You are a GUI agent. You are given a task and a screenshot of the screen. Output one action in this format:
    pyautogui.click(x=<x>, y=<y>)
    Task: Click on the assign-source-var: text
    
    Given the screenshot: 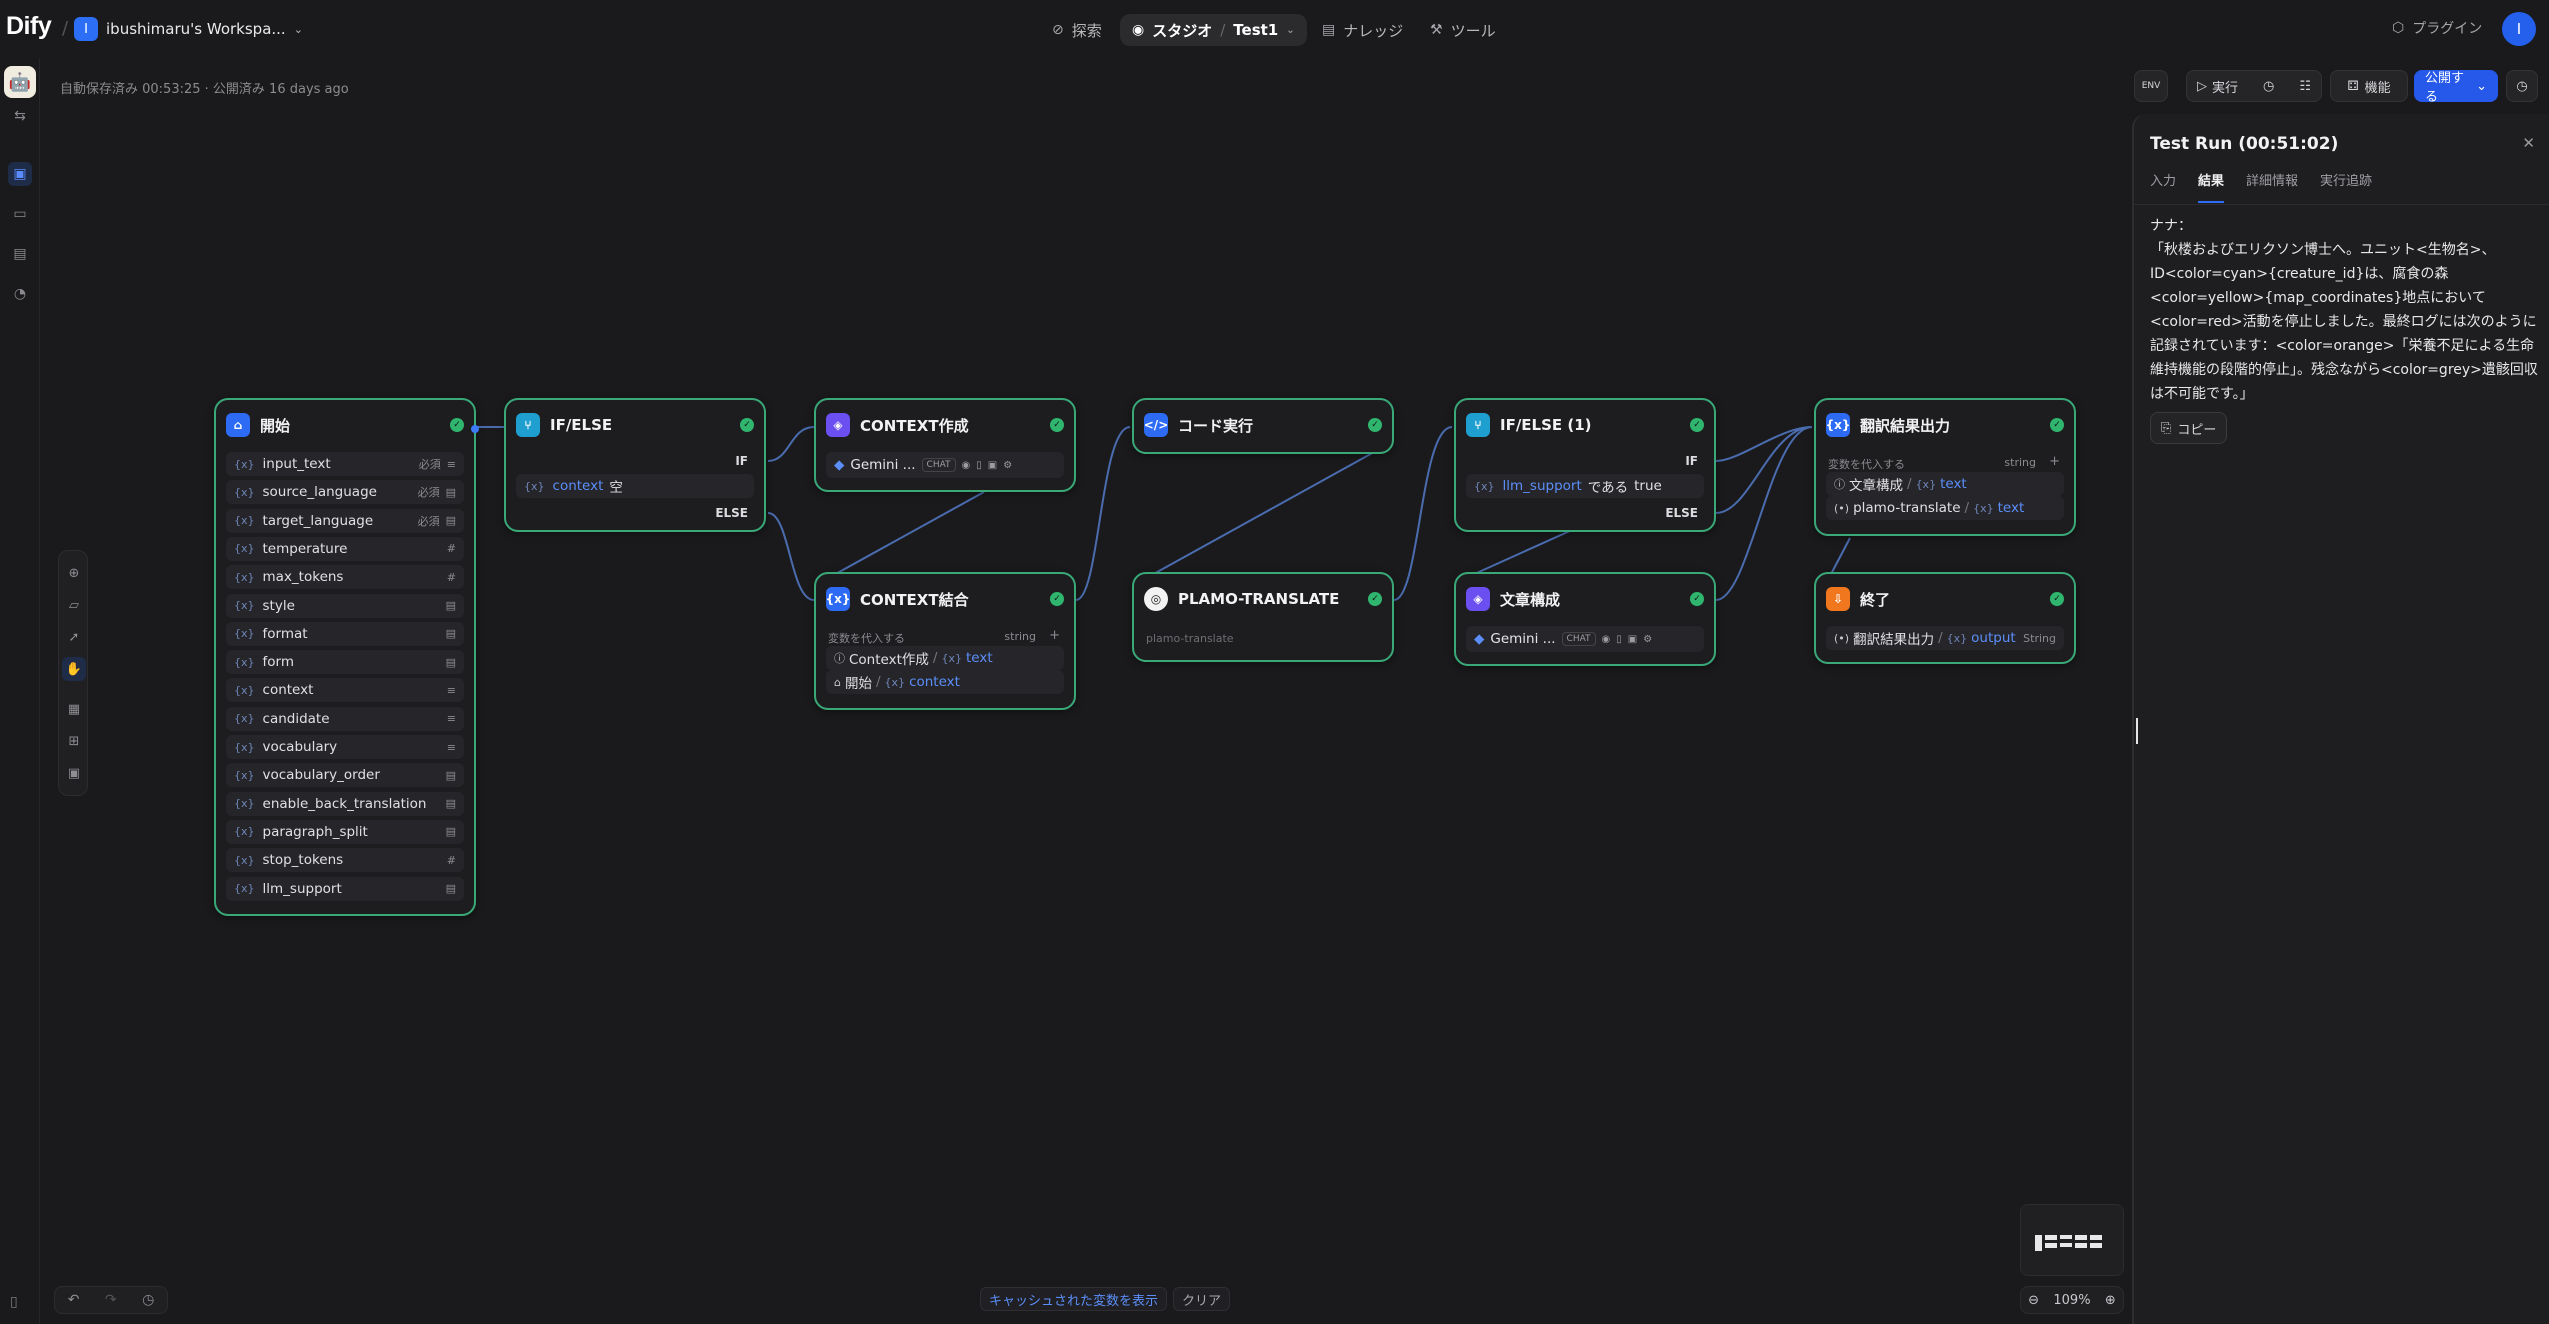 What is the action you would take?
    pyautogui.click(x=2011, y=508)
    